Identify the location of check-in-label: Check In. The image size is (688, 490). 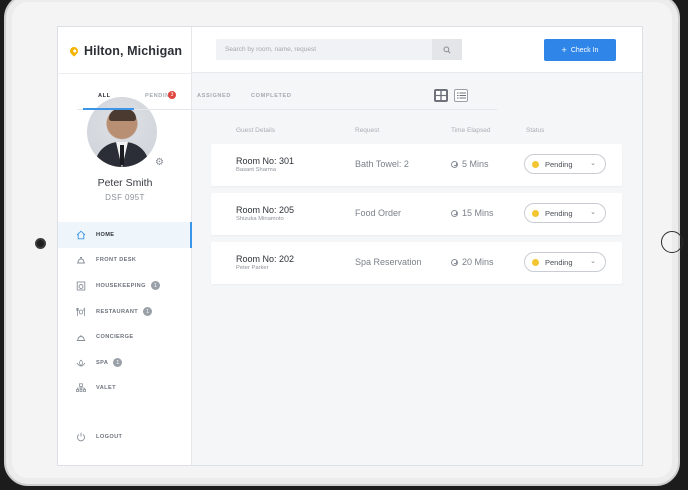
(584, 50).